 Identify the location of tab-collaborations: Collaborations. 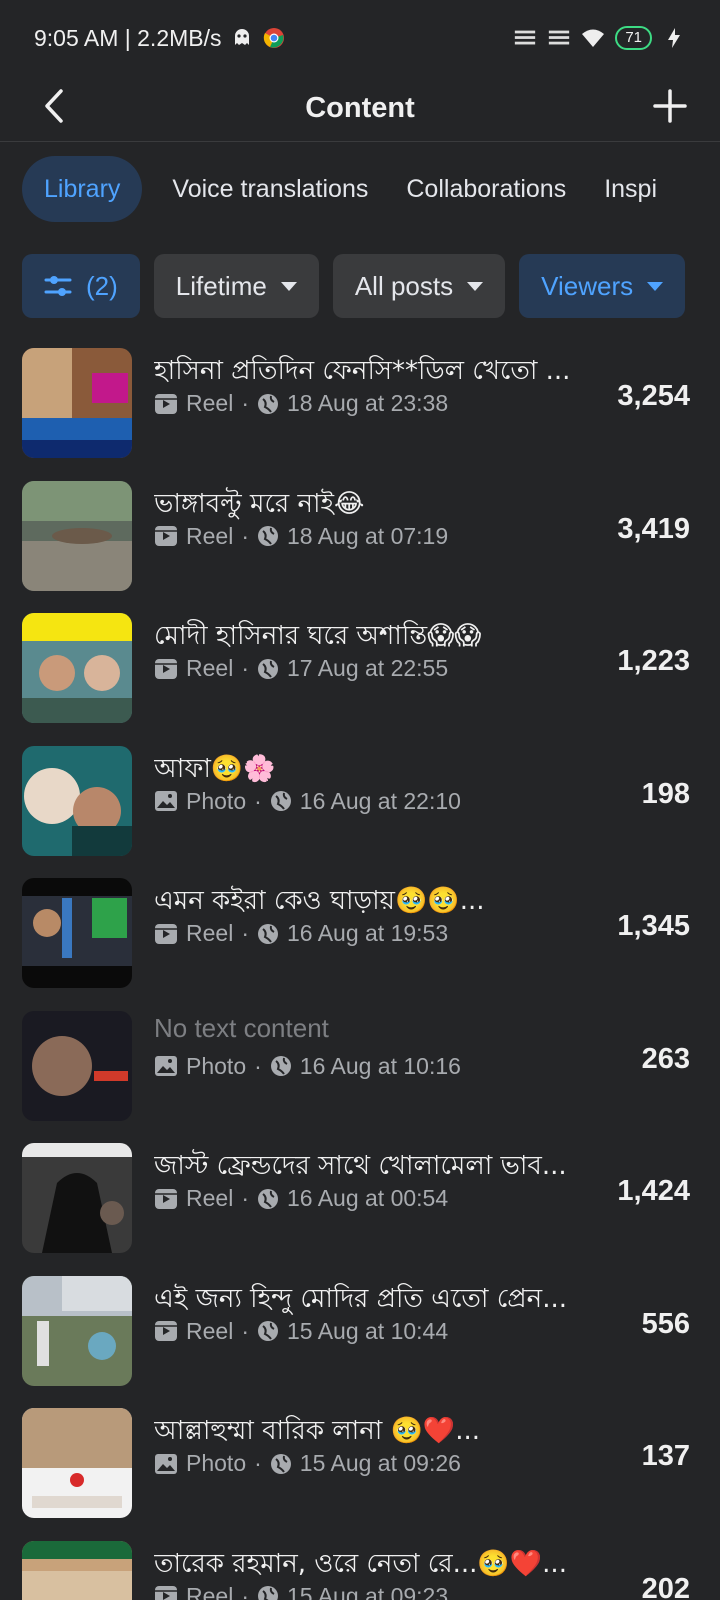
(486, 189).